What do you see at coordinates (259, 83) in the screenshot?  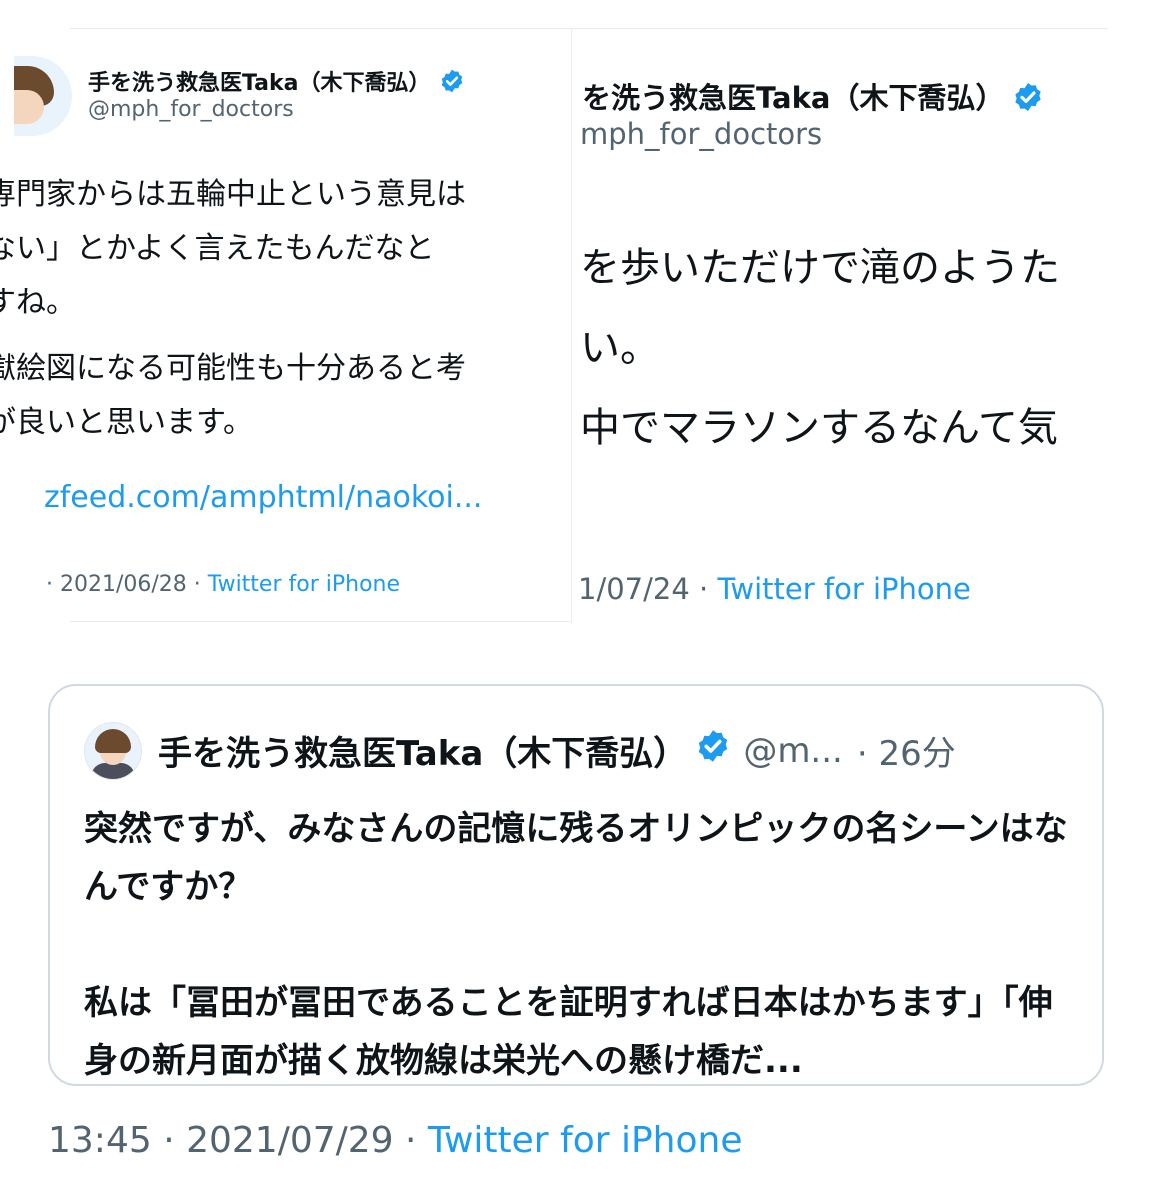 I see `author-name-text: 手を洗う救急医Taka（木下喬弘）` at bounding box center [259, 83].